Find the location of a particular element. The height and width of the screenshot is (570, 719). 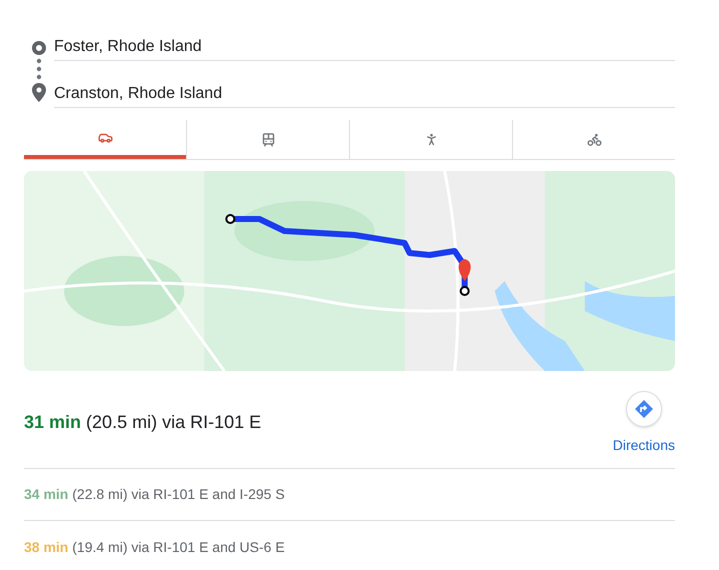

transit-icon is located at coordinates (268, 139).